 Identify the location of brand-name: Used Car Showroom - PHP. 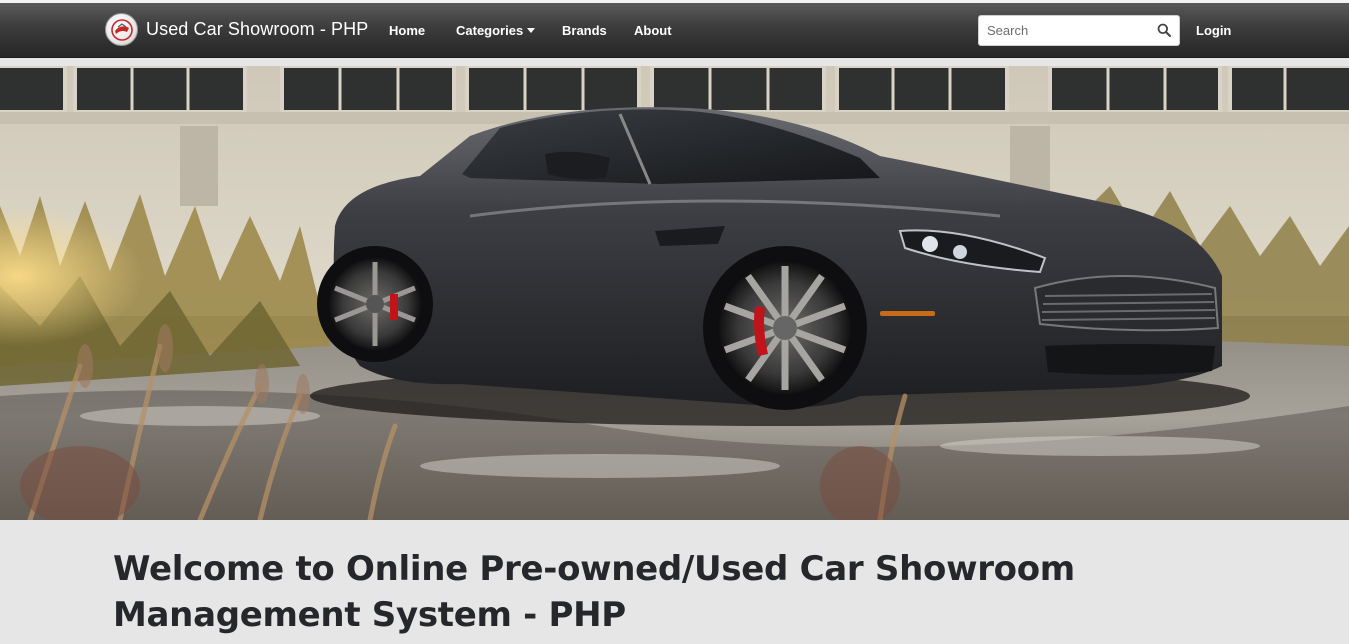
(257, 29).